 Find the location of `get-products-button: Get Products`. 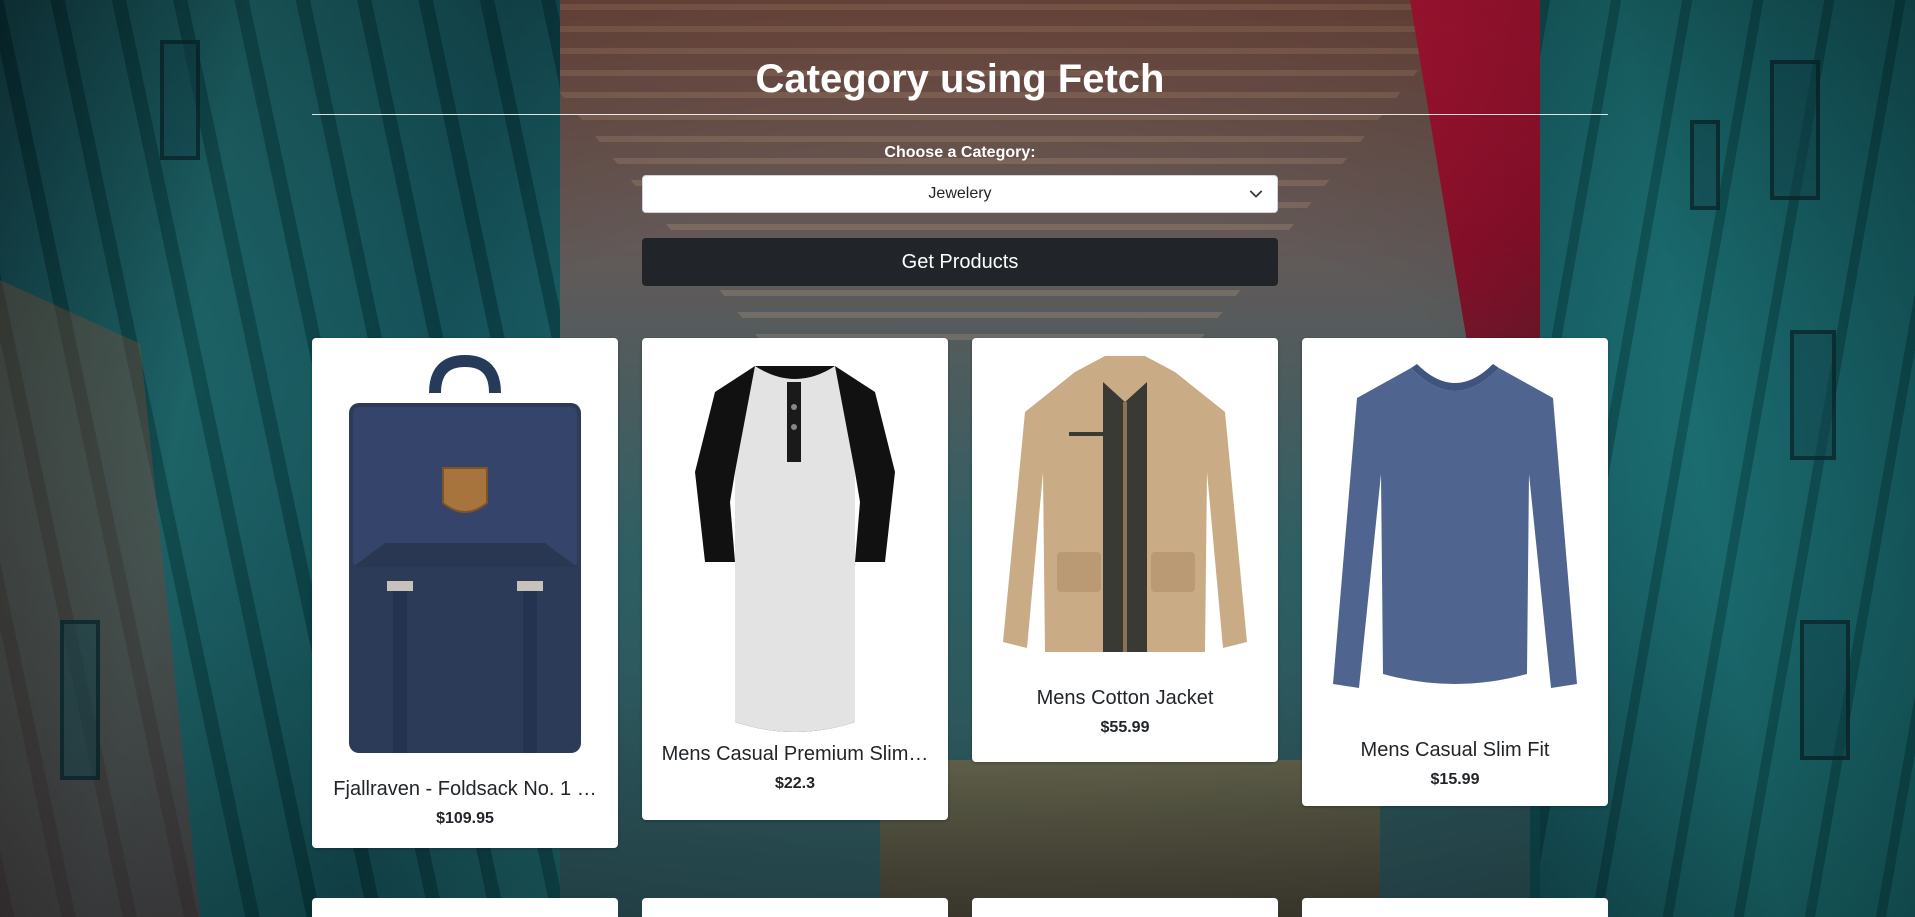

get-products-button: Get Products is located at coordinates (960, 262).